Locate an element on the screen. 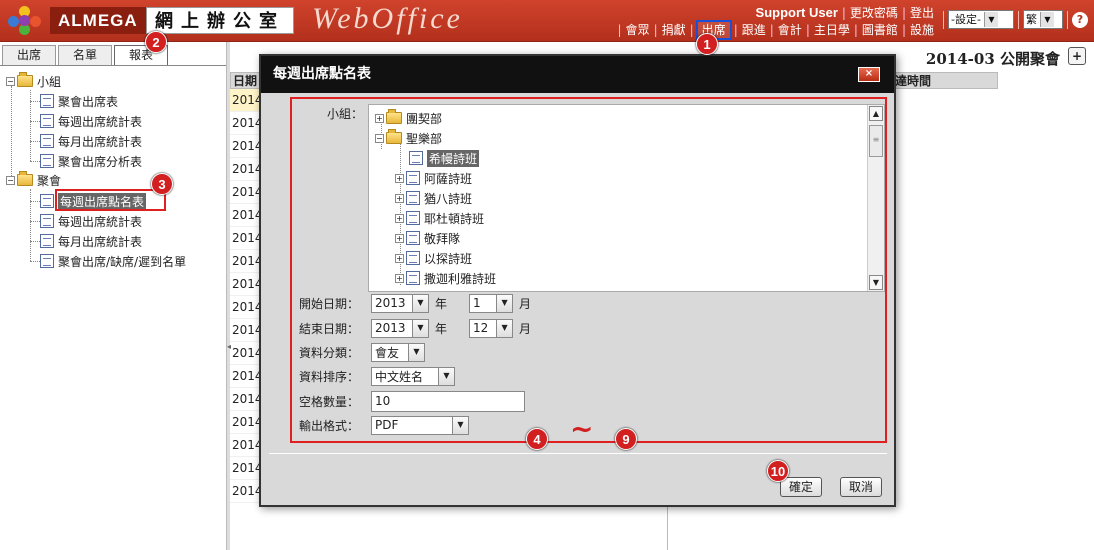 The width and height of the screenshot is (1094, 550). tree-node-zechariah-choir: + 撒迦利雅詩班 is located at coordinates (445, 278).